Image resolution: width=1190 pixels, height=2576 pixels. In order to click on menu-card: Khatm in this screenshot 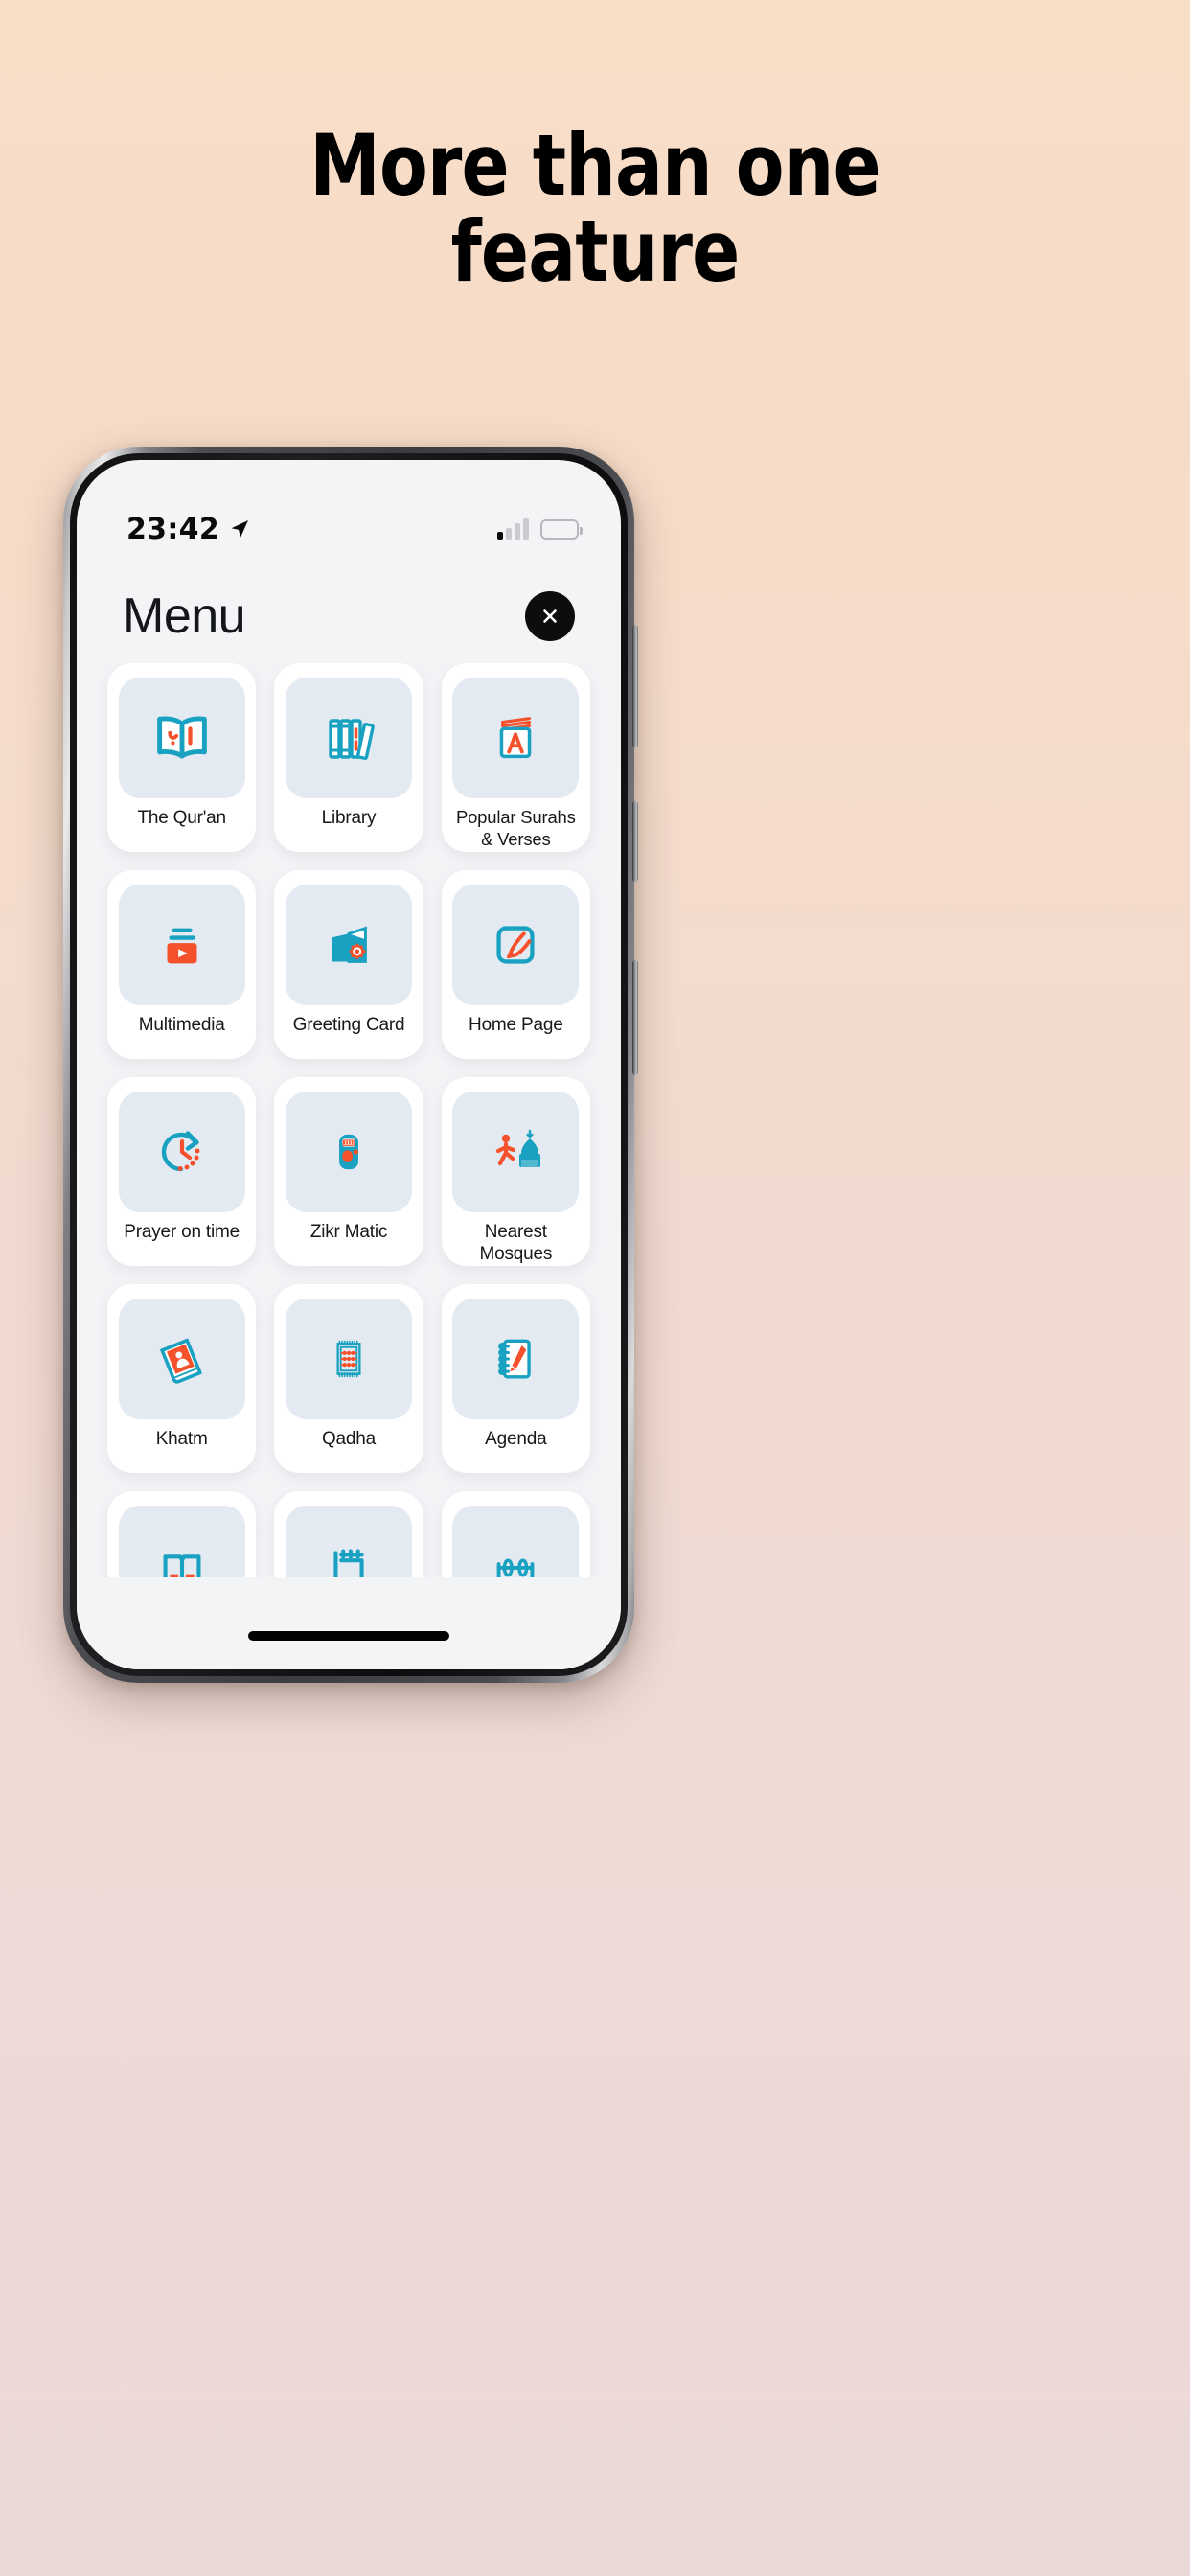, I will do `click(182, 1378)`.